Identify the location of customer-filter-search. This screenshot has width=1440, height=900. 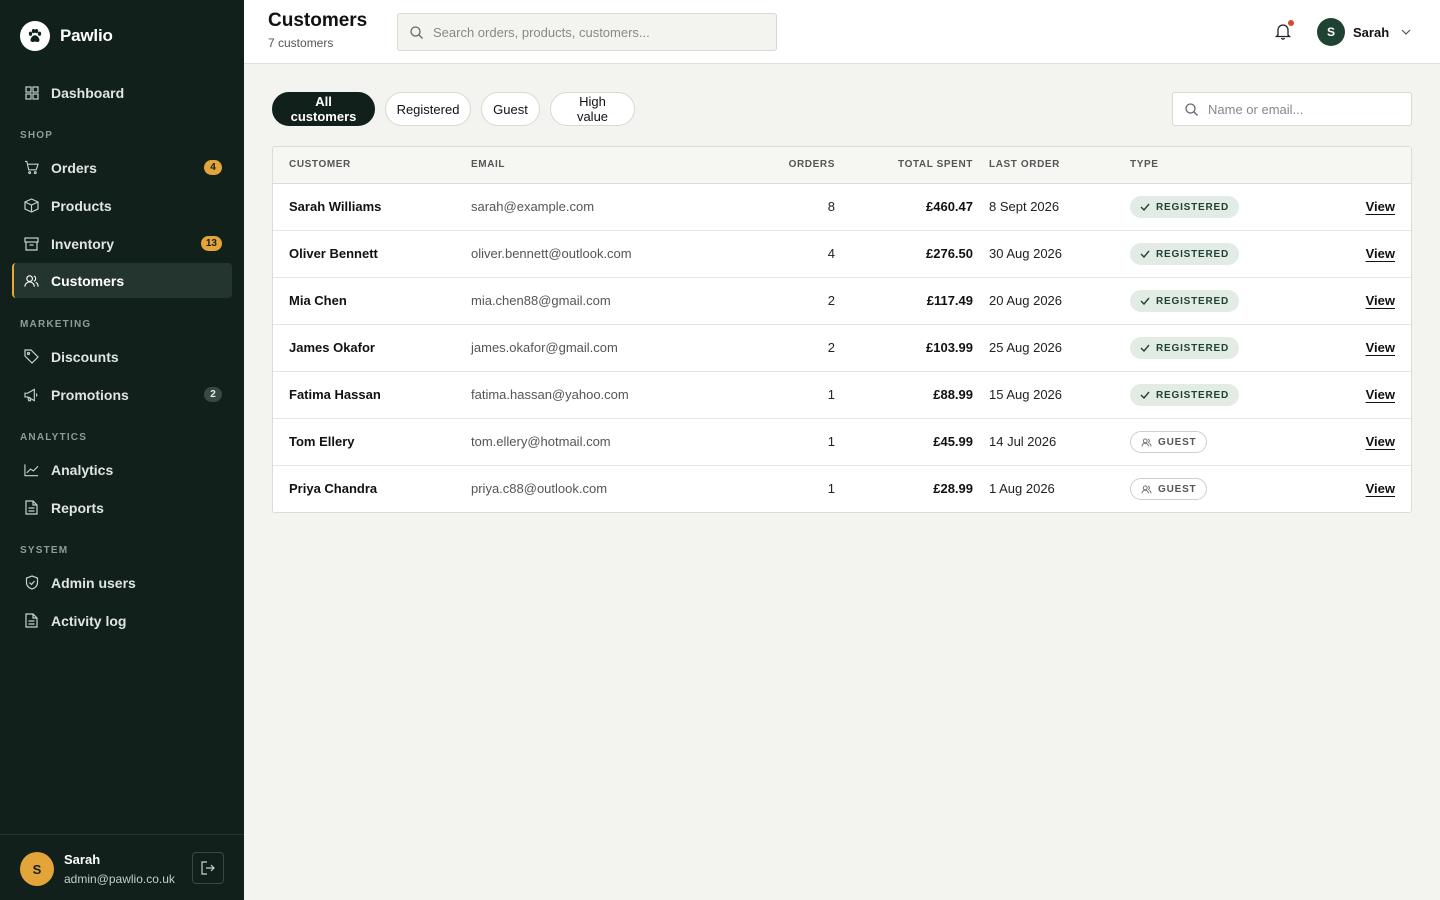
(1292, 109).